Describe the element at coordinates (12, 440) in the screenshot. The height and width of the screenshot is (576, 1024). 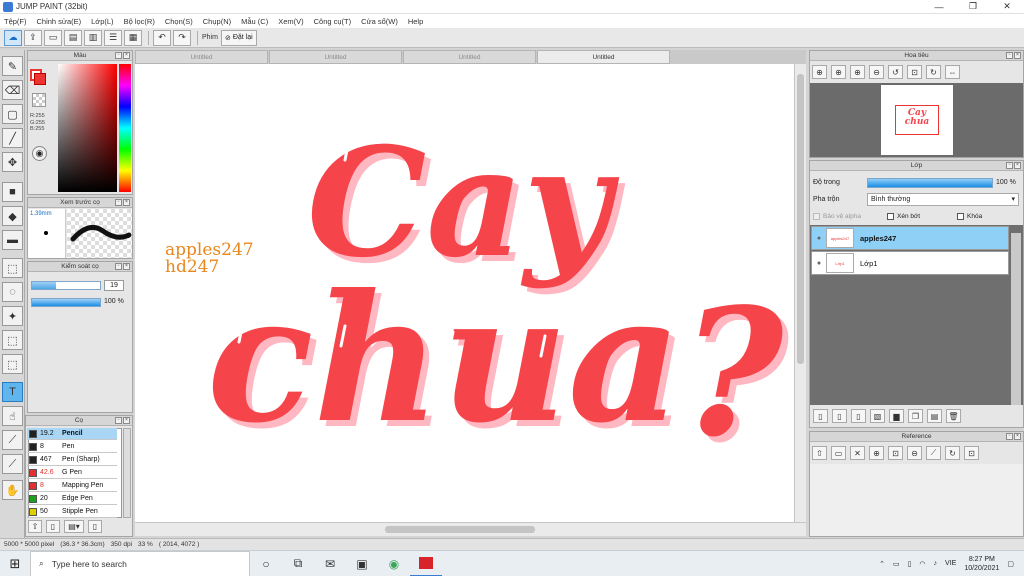
I see `eyedropper-icon: ⟋` at that location.